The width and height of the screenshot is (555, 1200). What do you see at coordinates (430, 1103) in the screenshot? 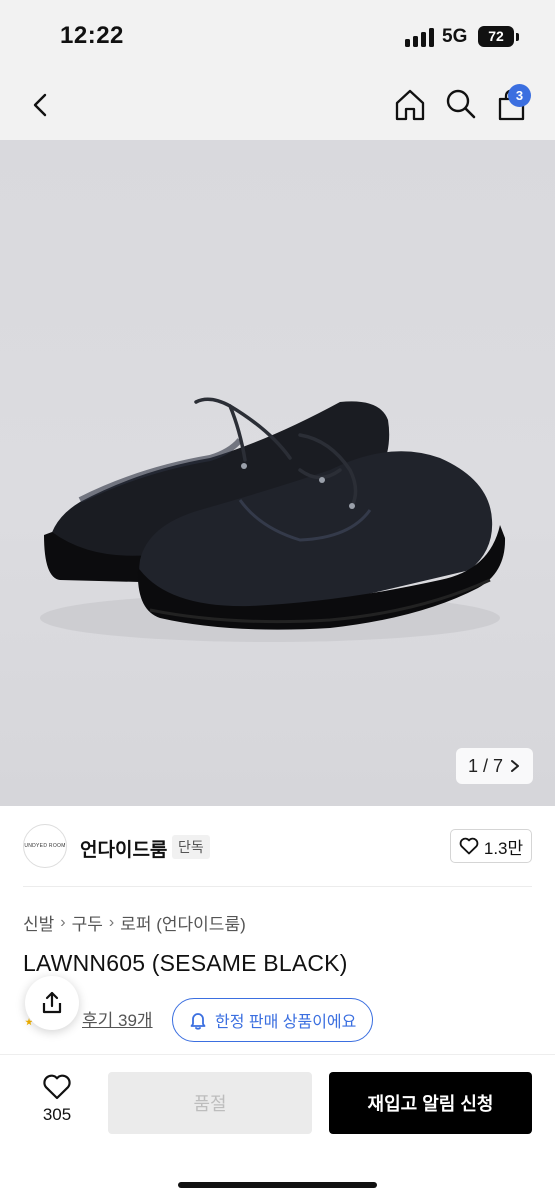
I see `restock-alert-button: 재입고 알림 신청` at bounding box center [430, 1103].